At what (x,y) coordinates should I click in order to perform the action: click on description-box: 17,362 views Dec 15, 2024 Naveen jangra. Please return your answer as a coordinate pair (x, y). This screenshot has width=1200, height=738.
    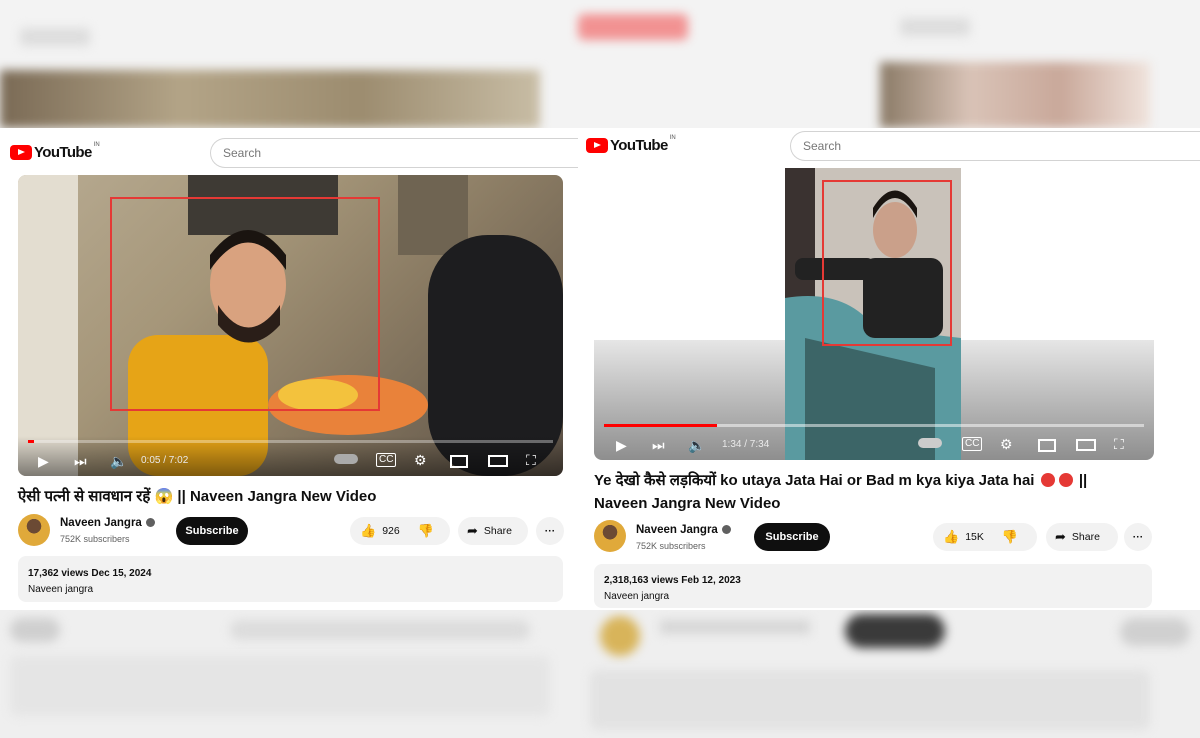
    Looking at the image, I should click on (290, 579).